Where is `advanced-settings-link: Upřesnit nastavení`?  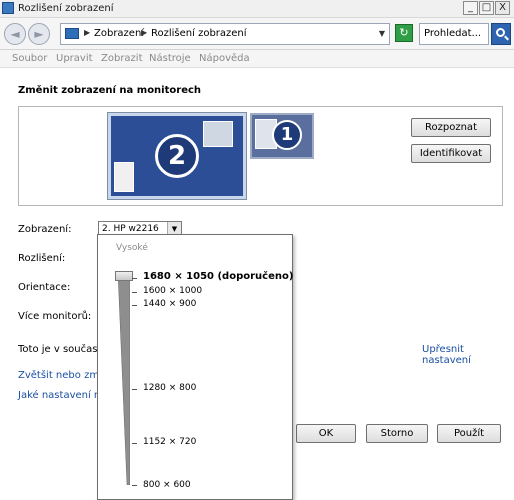 advanced-settings-link: Upřesnit nastavení is located at coordinates (468, 355).